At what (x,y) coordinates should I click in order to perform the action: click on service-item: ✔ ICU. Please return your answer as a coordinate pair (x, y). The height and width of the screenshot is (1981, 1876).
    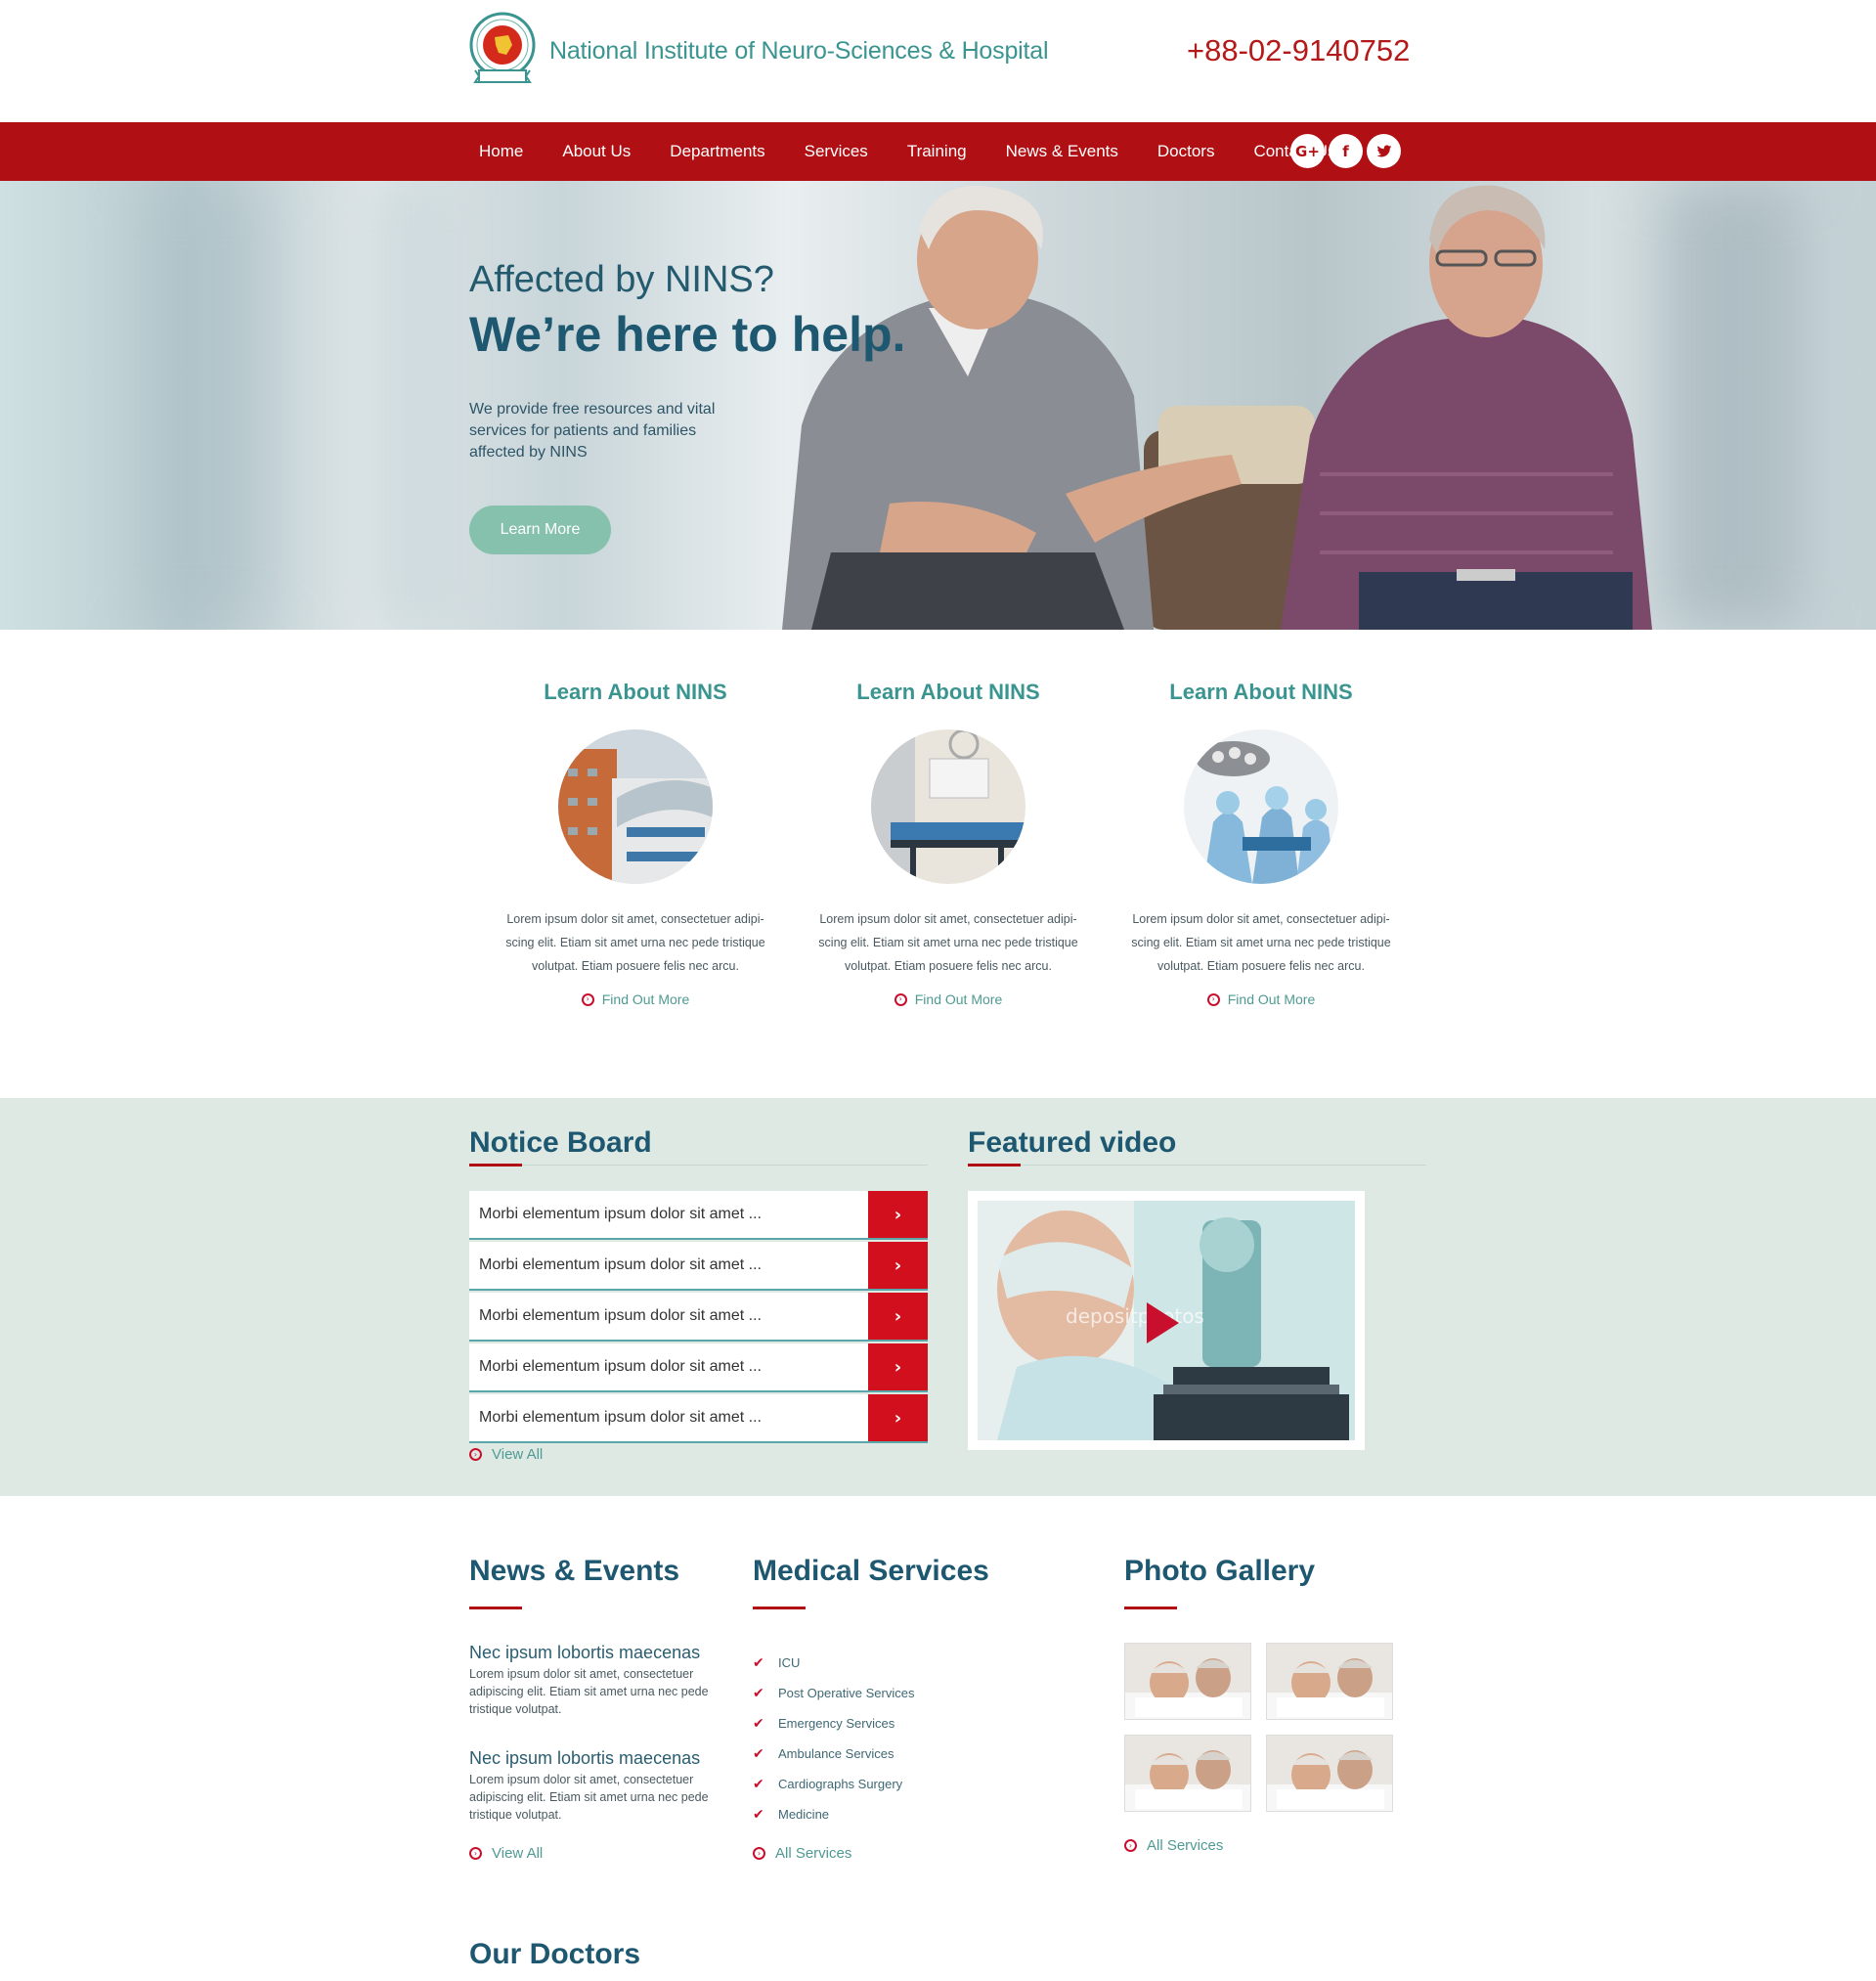
    Looking at the image, I should click on (833, 1663).